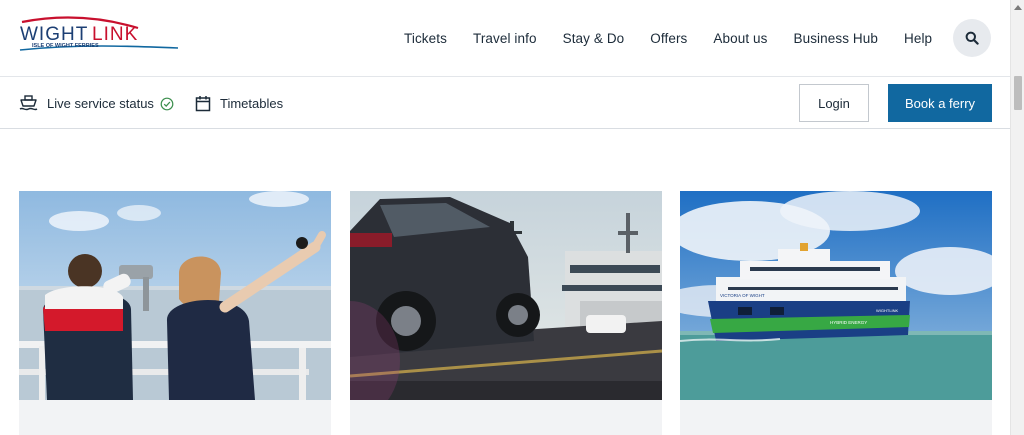  I want to click on wightlink-logo: WIGHT LINK ISLE OF WIGHT FERRIES, so click(99, 36).